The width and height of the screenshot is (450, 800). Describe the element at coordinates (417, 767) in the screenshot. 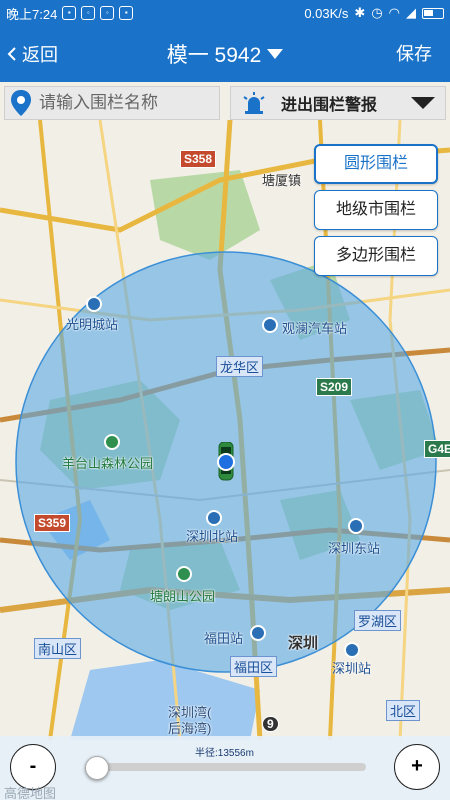

I see `increase-radius-button: +` at that location.